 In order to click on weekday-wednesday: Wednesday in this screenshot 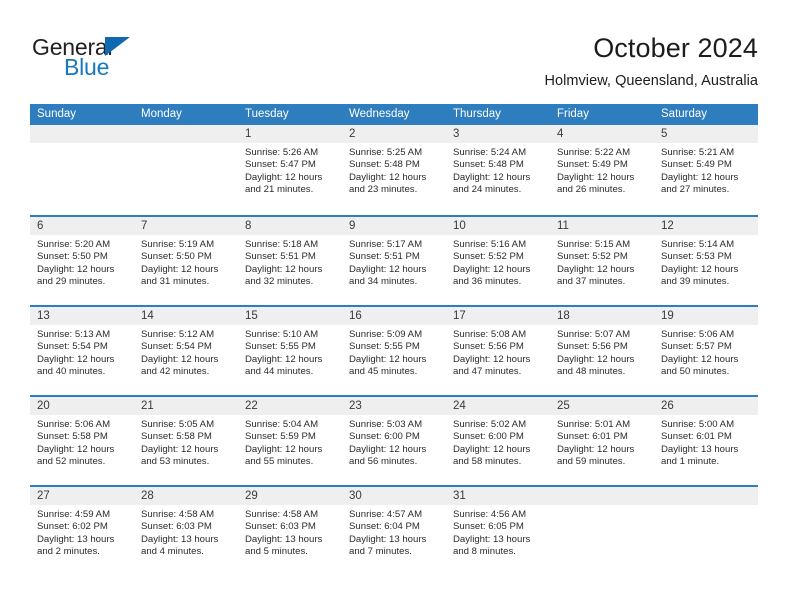, I will do `click(379, 114)`.